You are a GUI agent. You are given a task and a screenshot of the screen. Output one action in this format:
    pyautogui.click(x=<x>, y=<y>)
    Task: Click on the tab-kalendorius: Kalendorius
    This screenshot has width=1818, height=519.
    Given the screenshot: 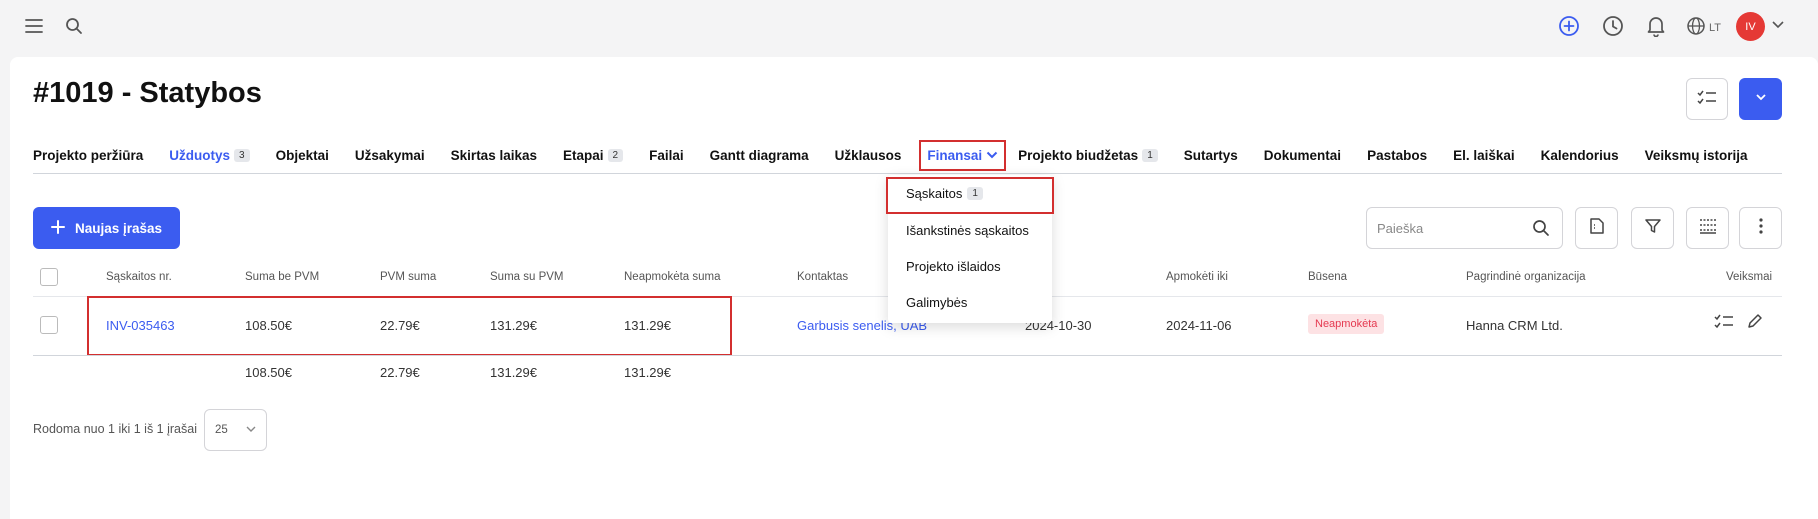 What is the action you would take?
    pyautogui.click(x=1580, y=155)
    